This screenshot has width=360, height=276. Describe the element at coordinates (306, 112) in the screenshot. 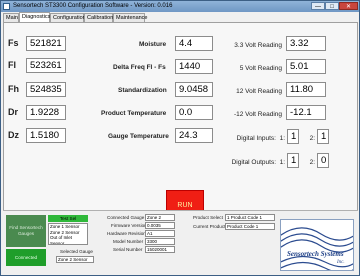

I see `volt-neg12v-value: -12.1` at that location.